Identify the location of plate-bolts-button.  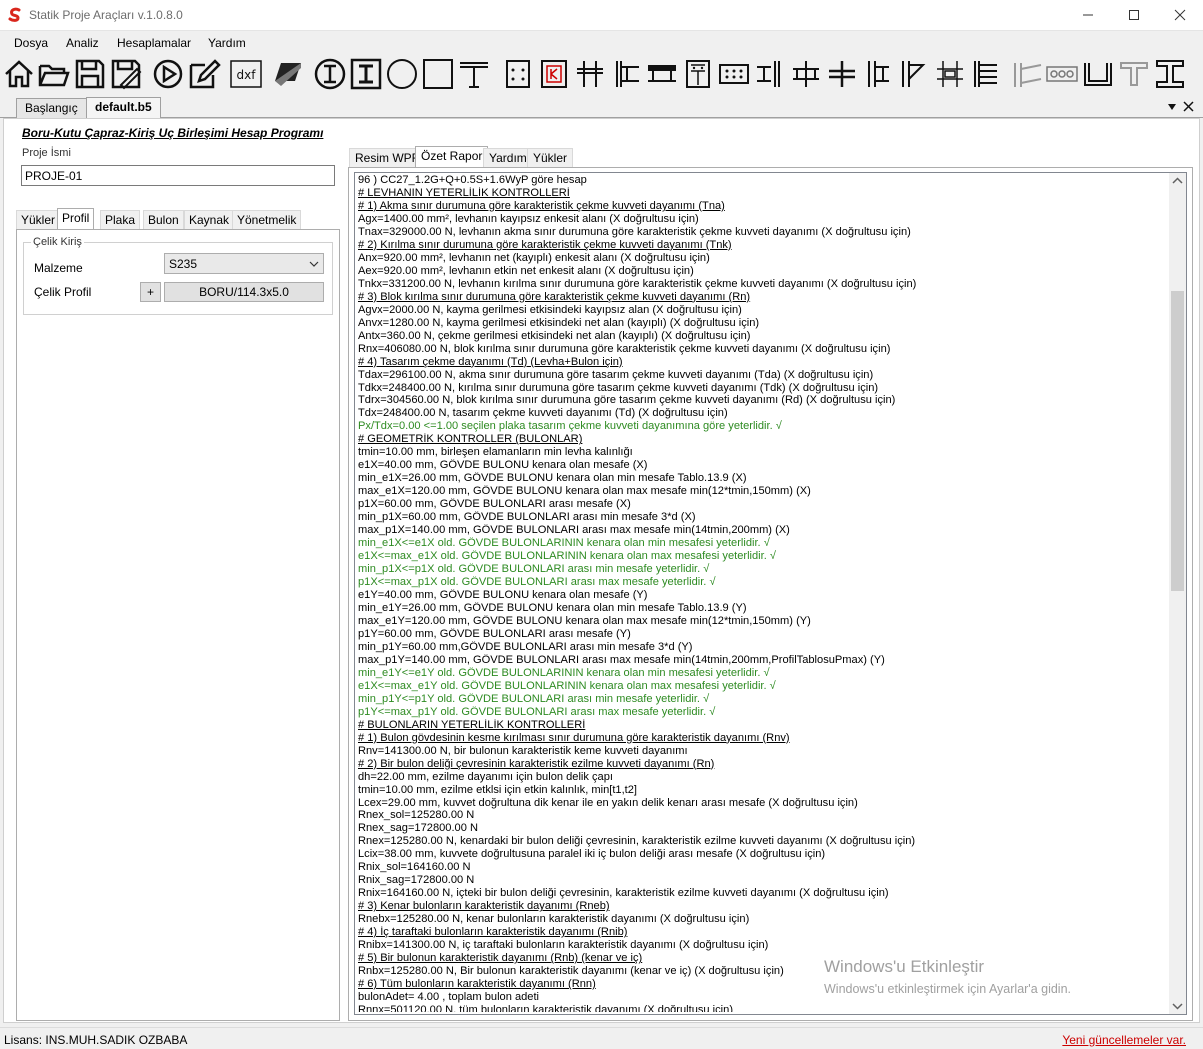
(518, 74).